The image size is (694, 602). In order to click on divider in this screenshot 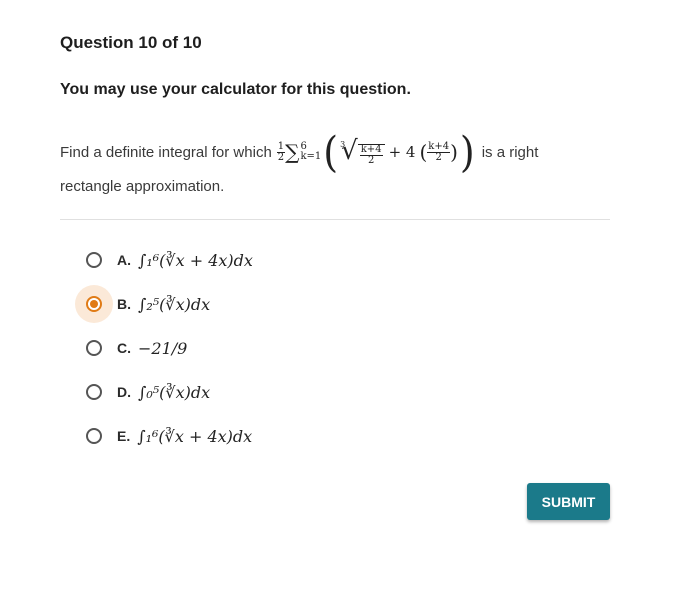, I will do `click(335, 219)`.